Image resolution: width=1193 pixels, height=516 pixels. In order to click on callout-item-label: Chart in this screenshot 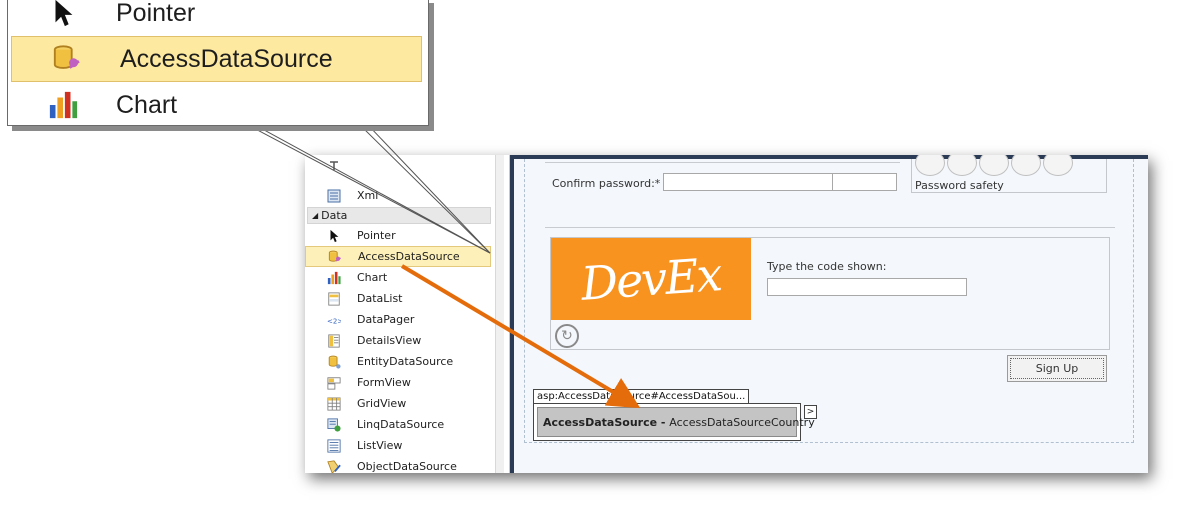, I will do `click(147, 104)`.